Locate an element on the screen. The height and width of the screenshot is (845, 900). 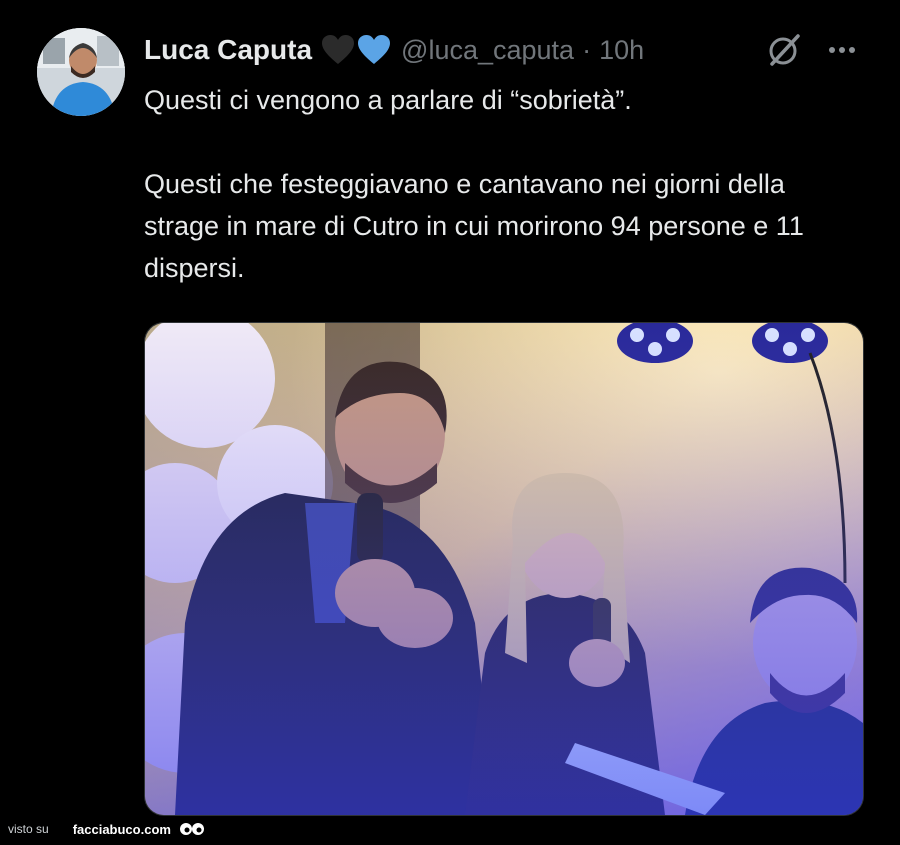
watermark: visto su facciabuco.com is located at coordinates (106, 829).